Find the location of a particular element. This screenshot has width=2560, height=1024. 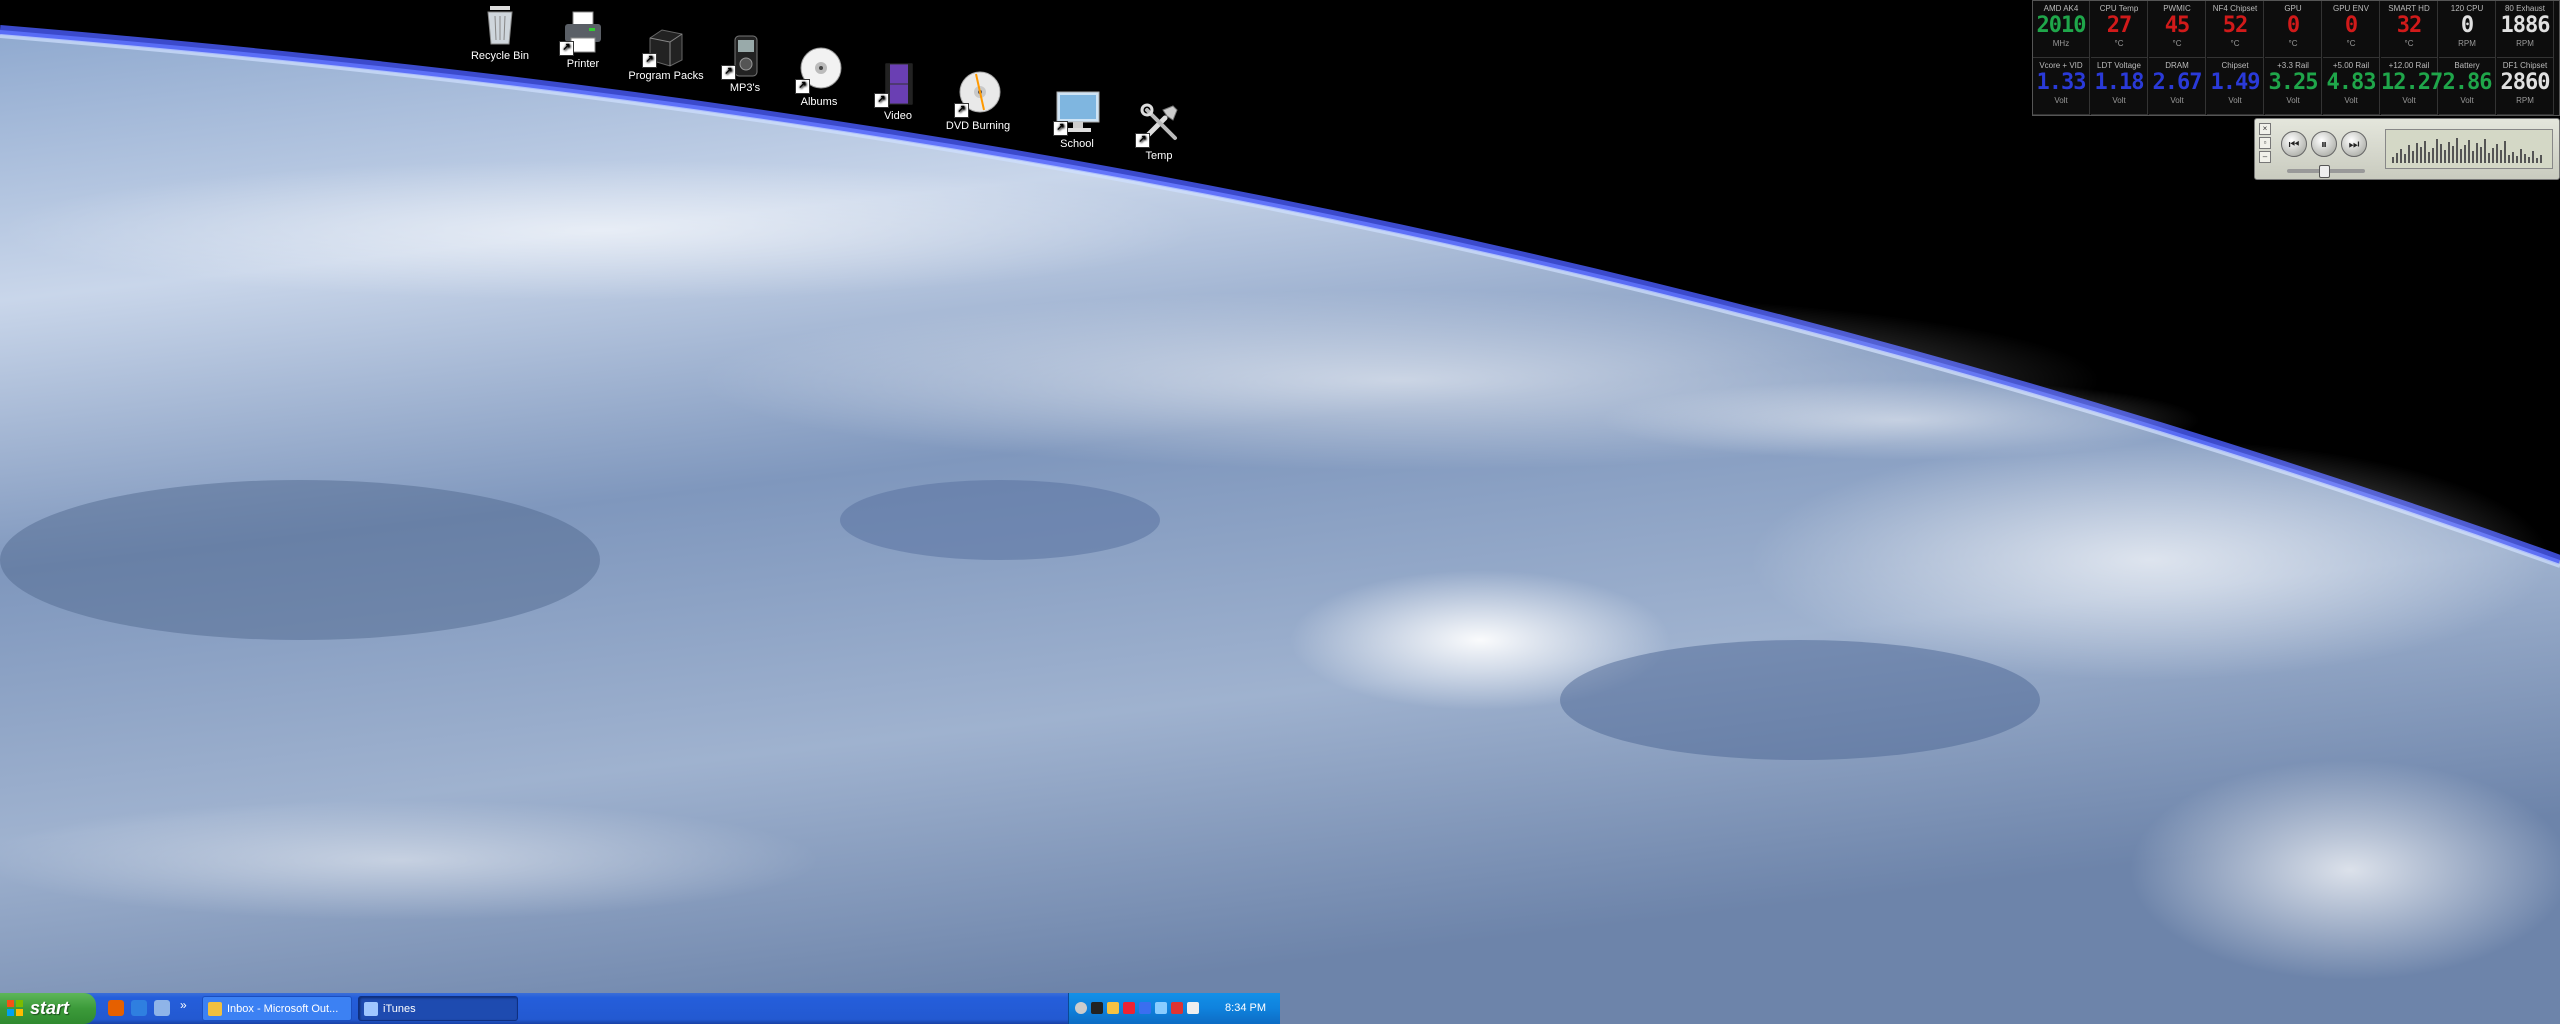

monitor-cell: Chipset 1.49 Volt is located at coordinates (2235, 86).